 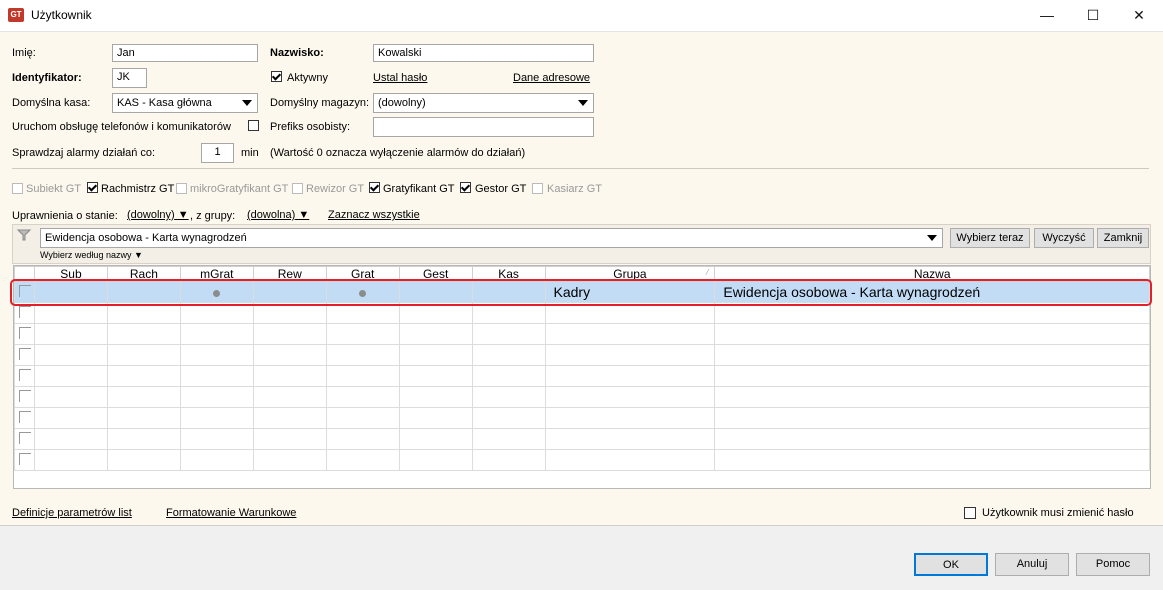 What do you see at coordinates (1093, 15) in the screenshot?
I see `maximize-icon: ☐` at bounding box center [1093, 15].